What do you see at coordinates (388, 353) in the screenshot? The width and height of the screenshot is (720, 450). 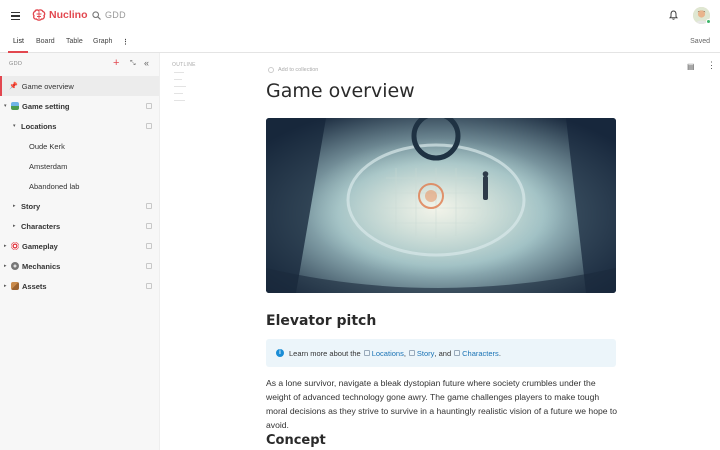 I see `link-locations: Locations` at bounding box center [388, 353].